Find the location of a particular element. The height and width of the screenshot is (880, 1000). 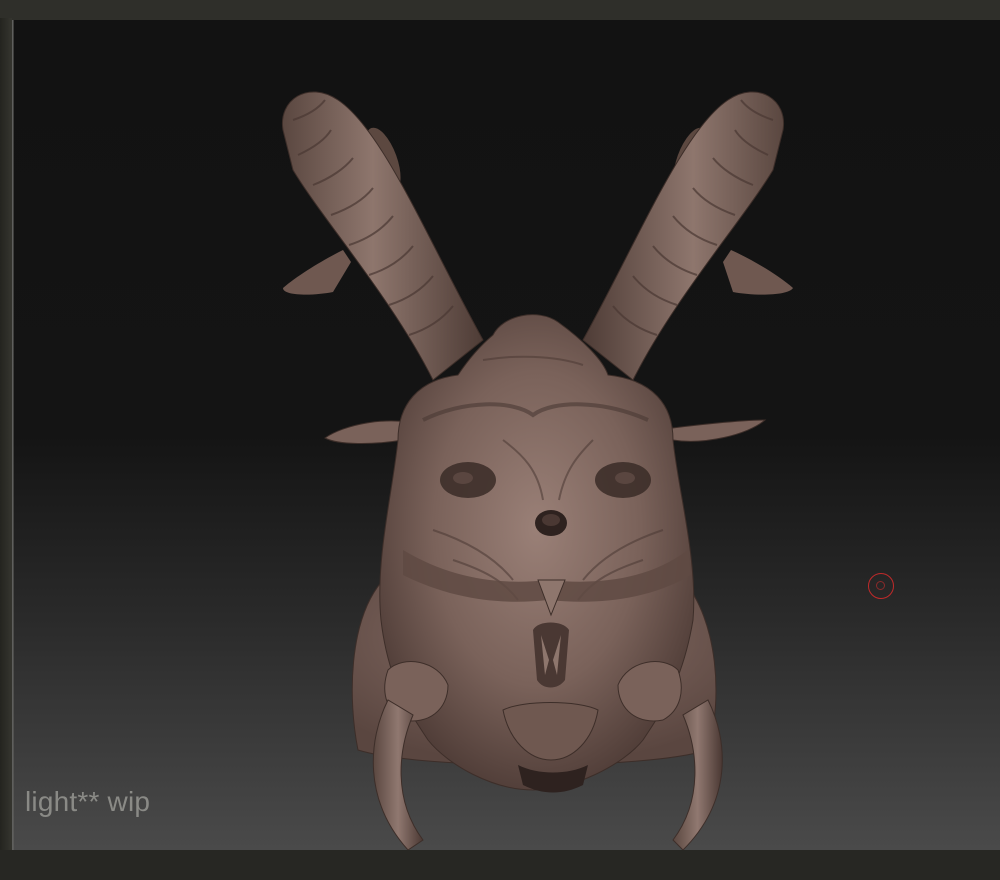

bottom-bar is located at coordinates (500, 865).